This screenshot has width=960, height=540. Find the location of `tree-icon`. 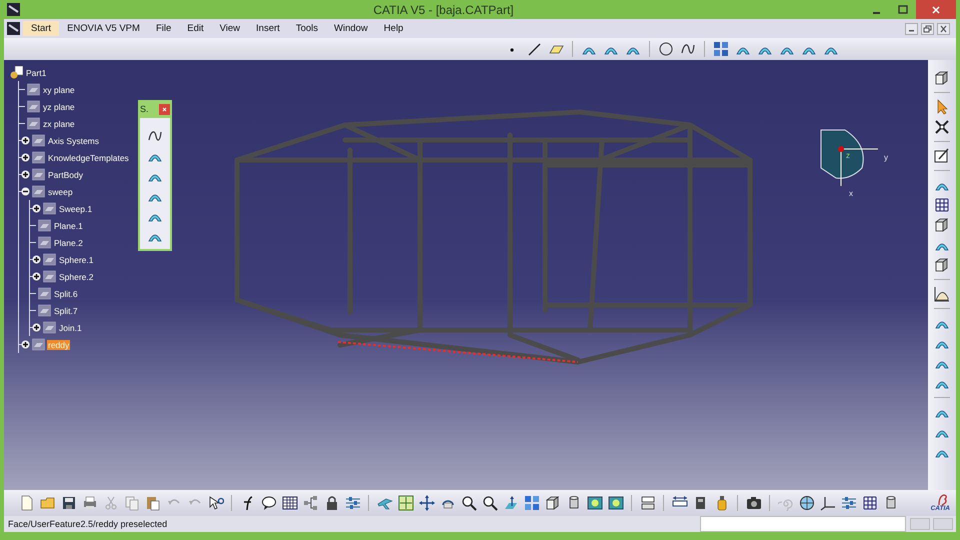

tree-icon is located at coordinates (310, 503).